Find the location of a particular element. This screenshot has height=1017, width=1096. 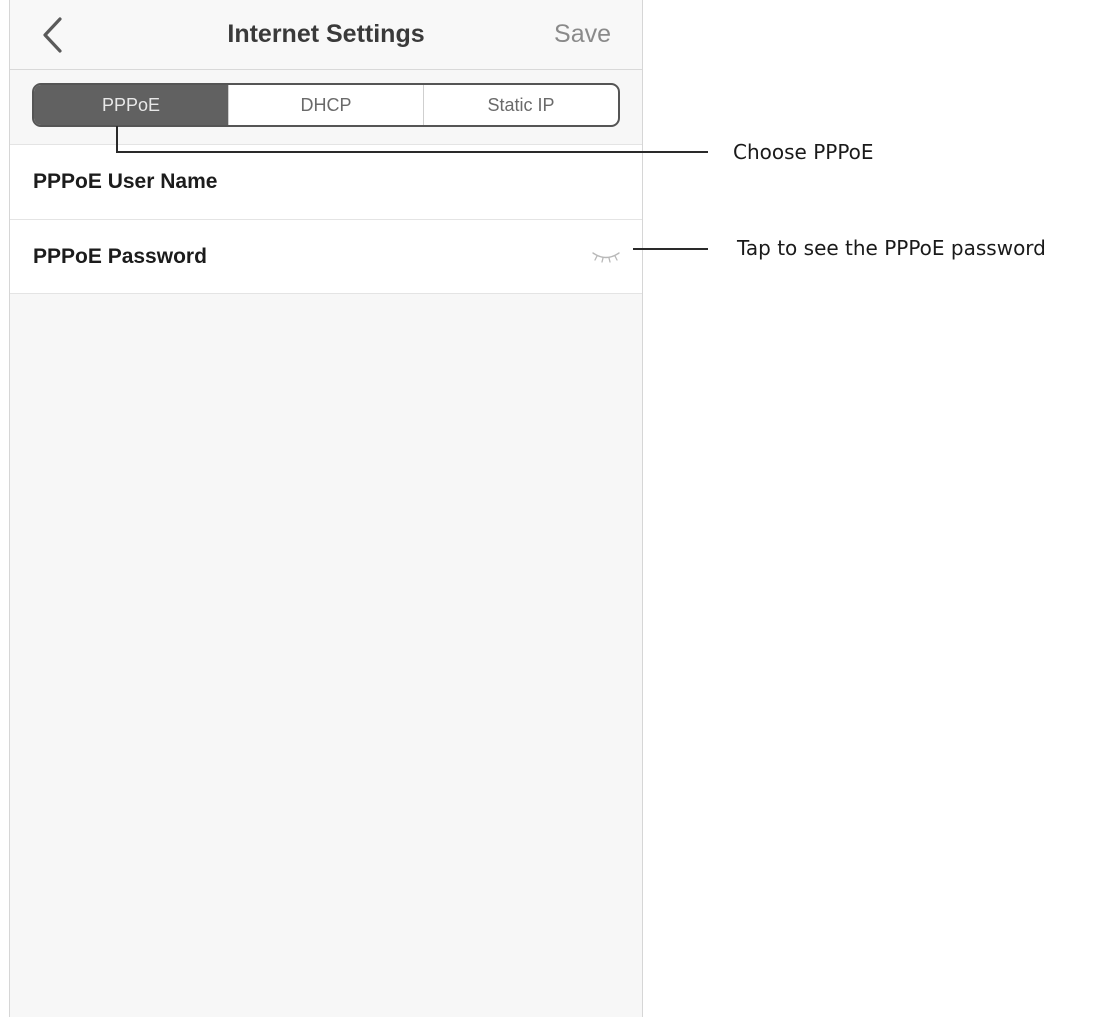

tap-to-see-password-annotation: Tap to see the PPPoE password is located at coordinates (891, 248).